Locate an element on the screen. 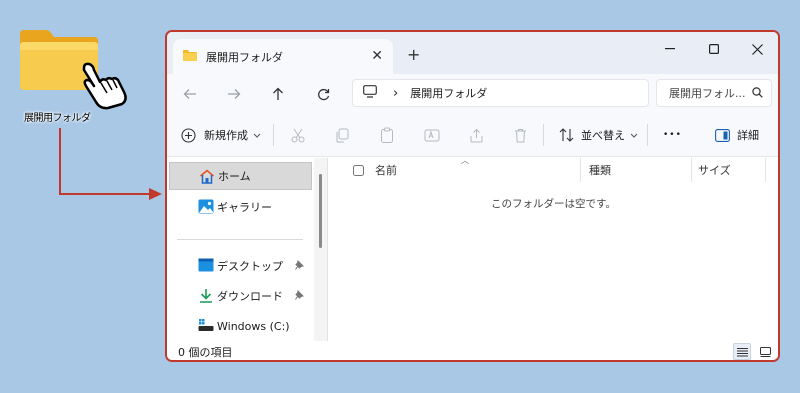 This screenshot has width=800, height=393. more-options-button: ••• is located at coordinates (672, 135).